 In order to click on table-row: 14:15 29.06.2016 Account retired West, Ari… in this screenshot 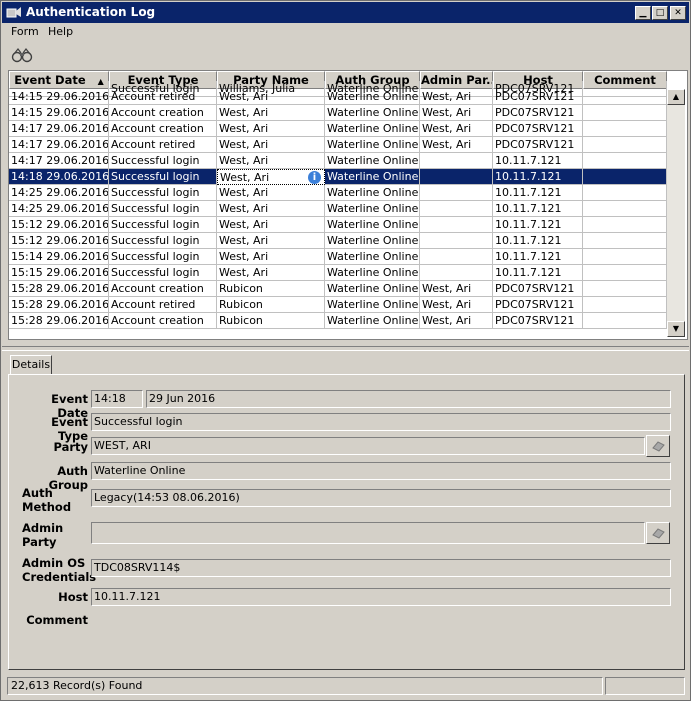, I will do `click(338, 97)`.